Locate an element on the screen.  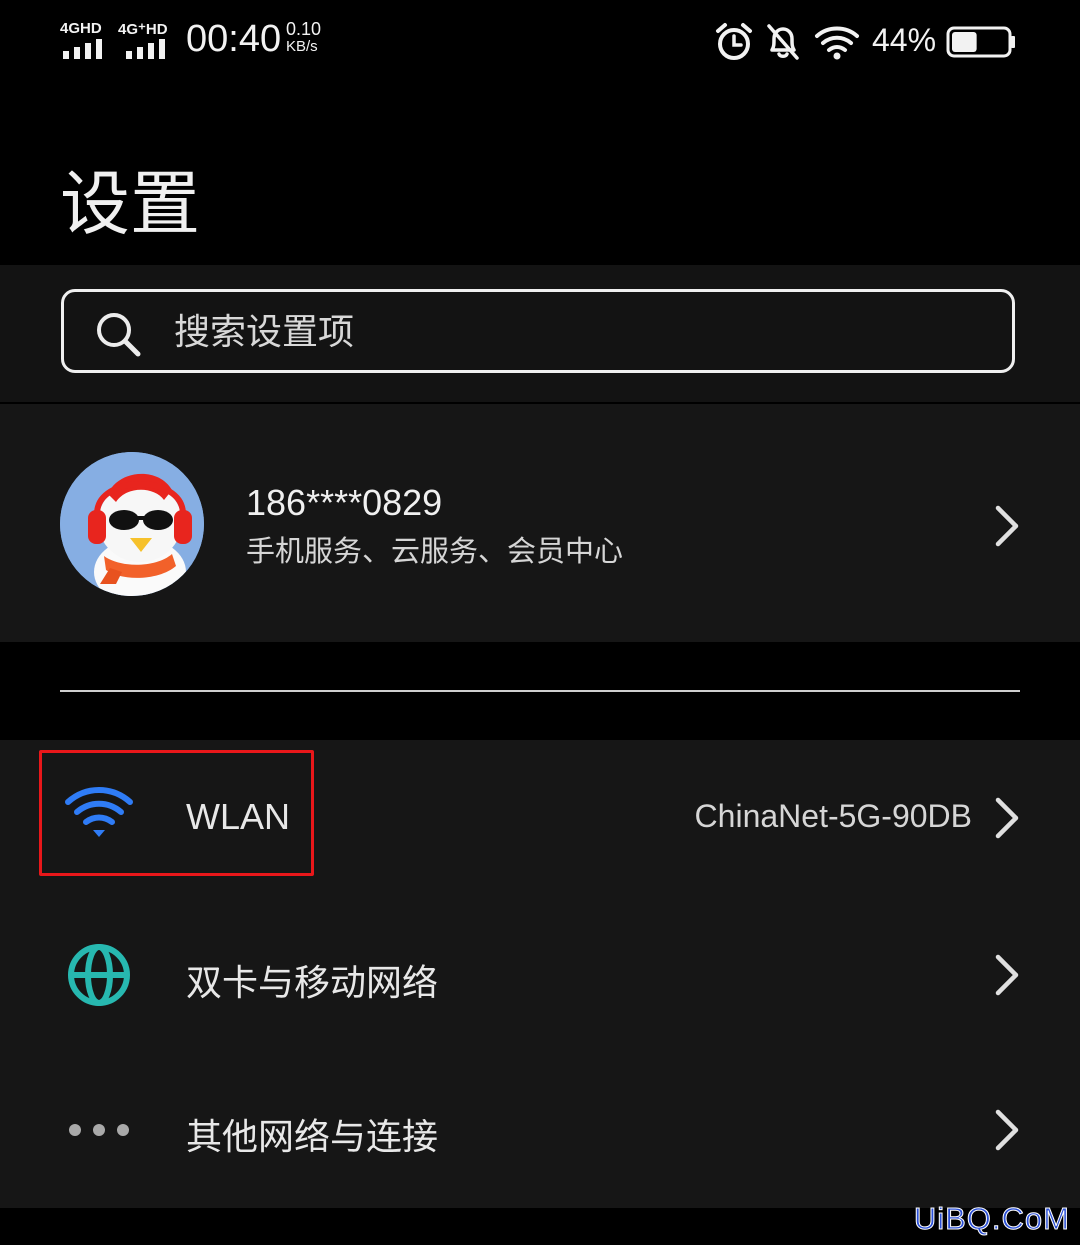
globe-icon is located at coordinates (99, 975).